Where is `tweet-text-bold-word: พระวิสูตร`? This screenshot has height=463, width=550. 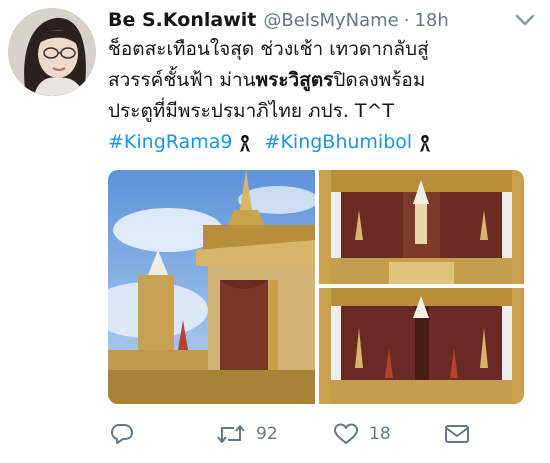
tweet-text-bold-word: พระวิสูตร is located at coordinates (294, 80).